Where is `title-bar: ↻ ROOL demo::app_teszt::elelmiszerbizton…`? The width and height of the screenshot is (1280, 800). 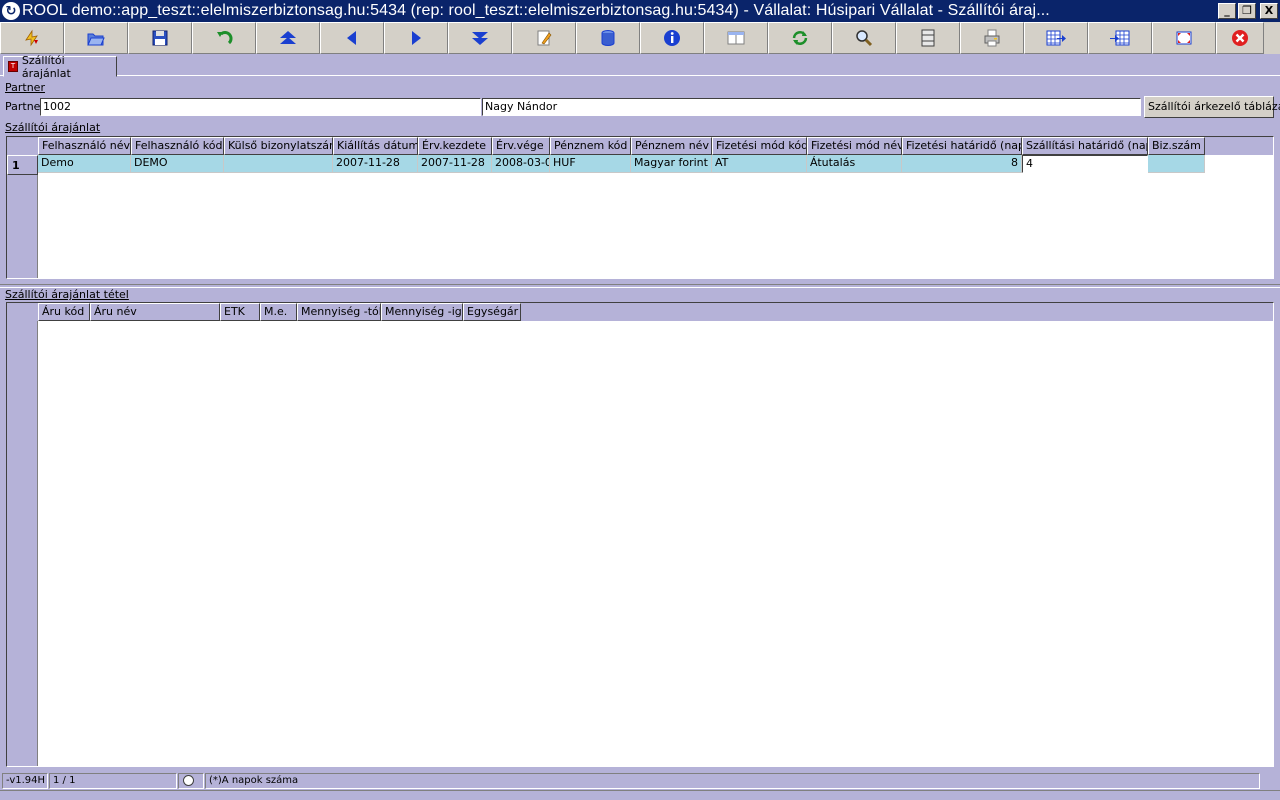 title-bar: ↻ ROOL demo::app_teszt::elelmiszerbizton… is located at coordinates (640, 11).